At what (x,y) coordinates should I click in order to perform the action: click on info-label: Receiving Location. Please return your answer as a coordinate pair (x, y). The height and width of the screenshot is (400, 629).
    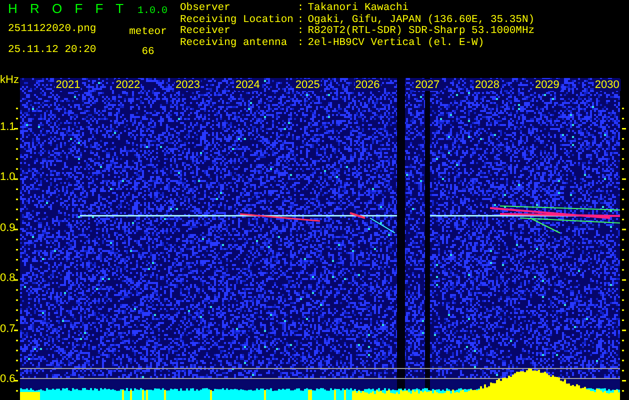
    Looking at the image, I should click on (237, 20).